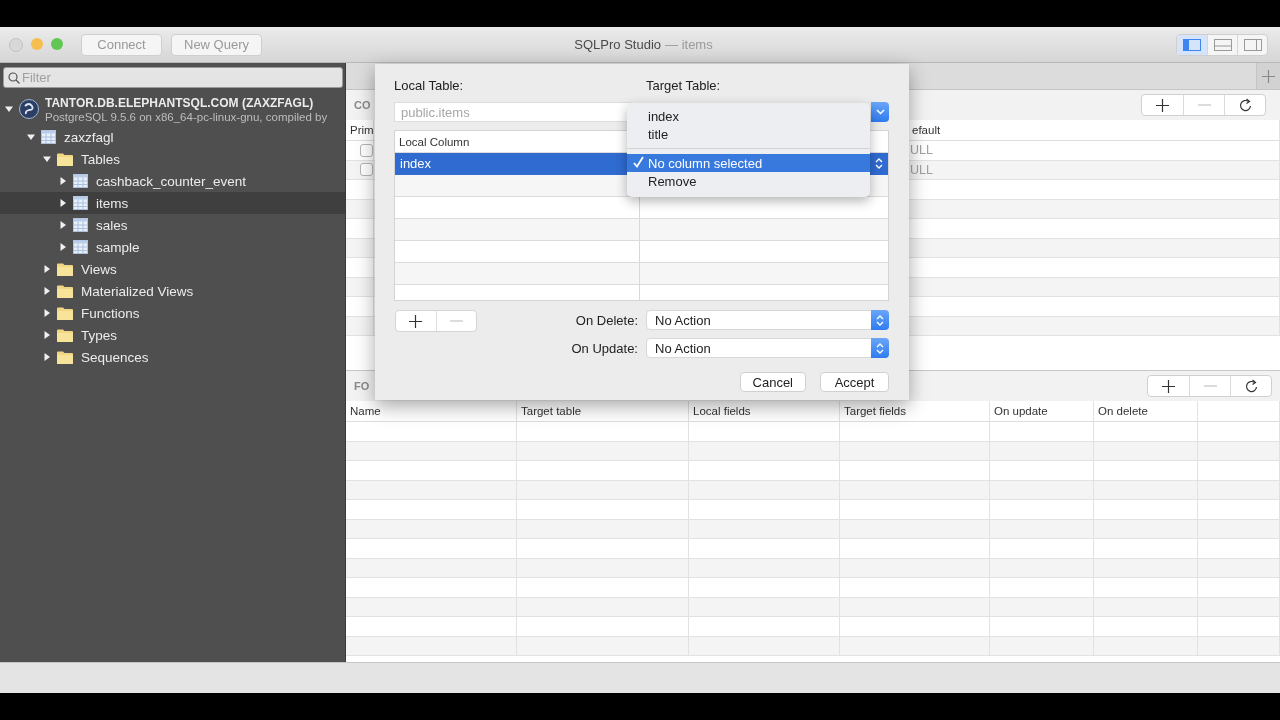  I want to click on menu-item: No column selected, so click(748, 163).